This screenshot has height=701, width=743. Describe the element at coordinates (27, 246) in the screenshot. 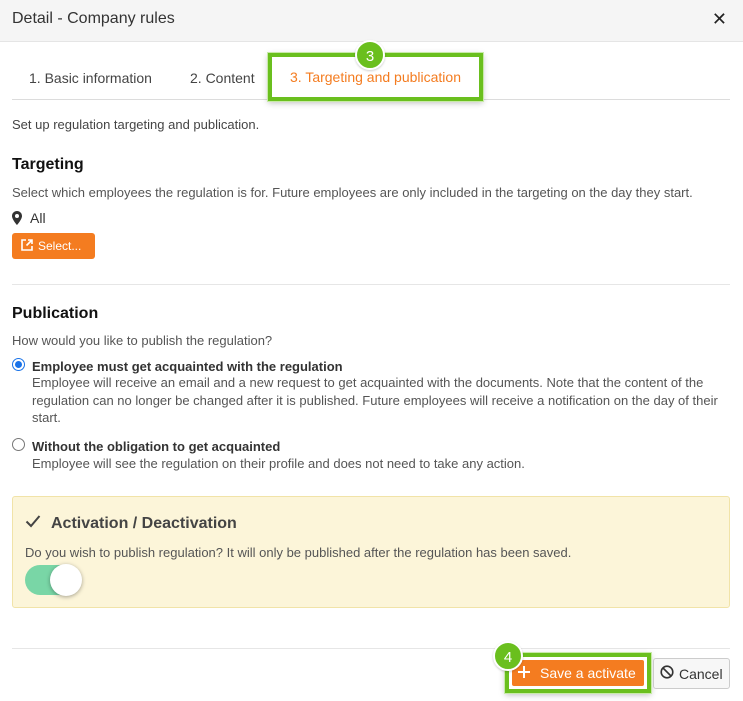

I see `external-link-icon` at that location.